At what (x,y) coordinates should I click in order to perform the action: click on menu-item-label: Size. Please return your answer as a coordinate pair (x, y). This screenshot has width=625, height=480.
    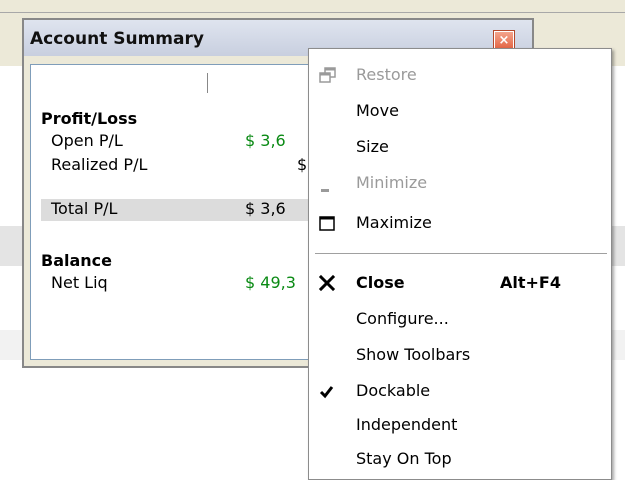
    Looking at the image, I should click on (372, 146).